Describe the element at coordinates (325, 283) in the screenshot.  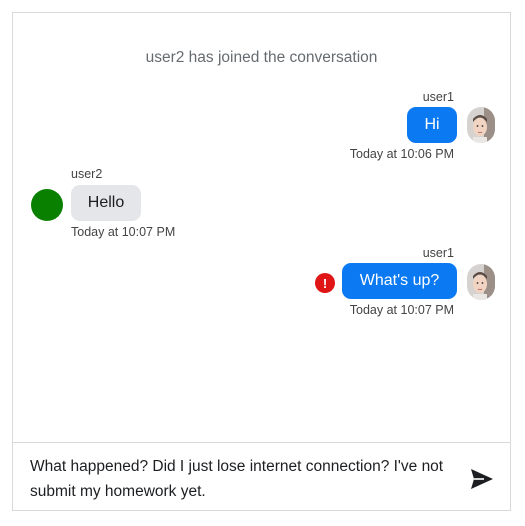
I see `error-icon: !` at that location.